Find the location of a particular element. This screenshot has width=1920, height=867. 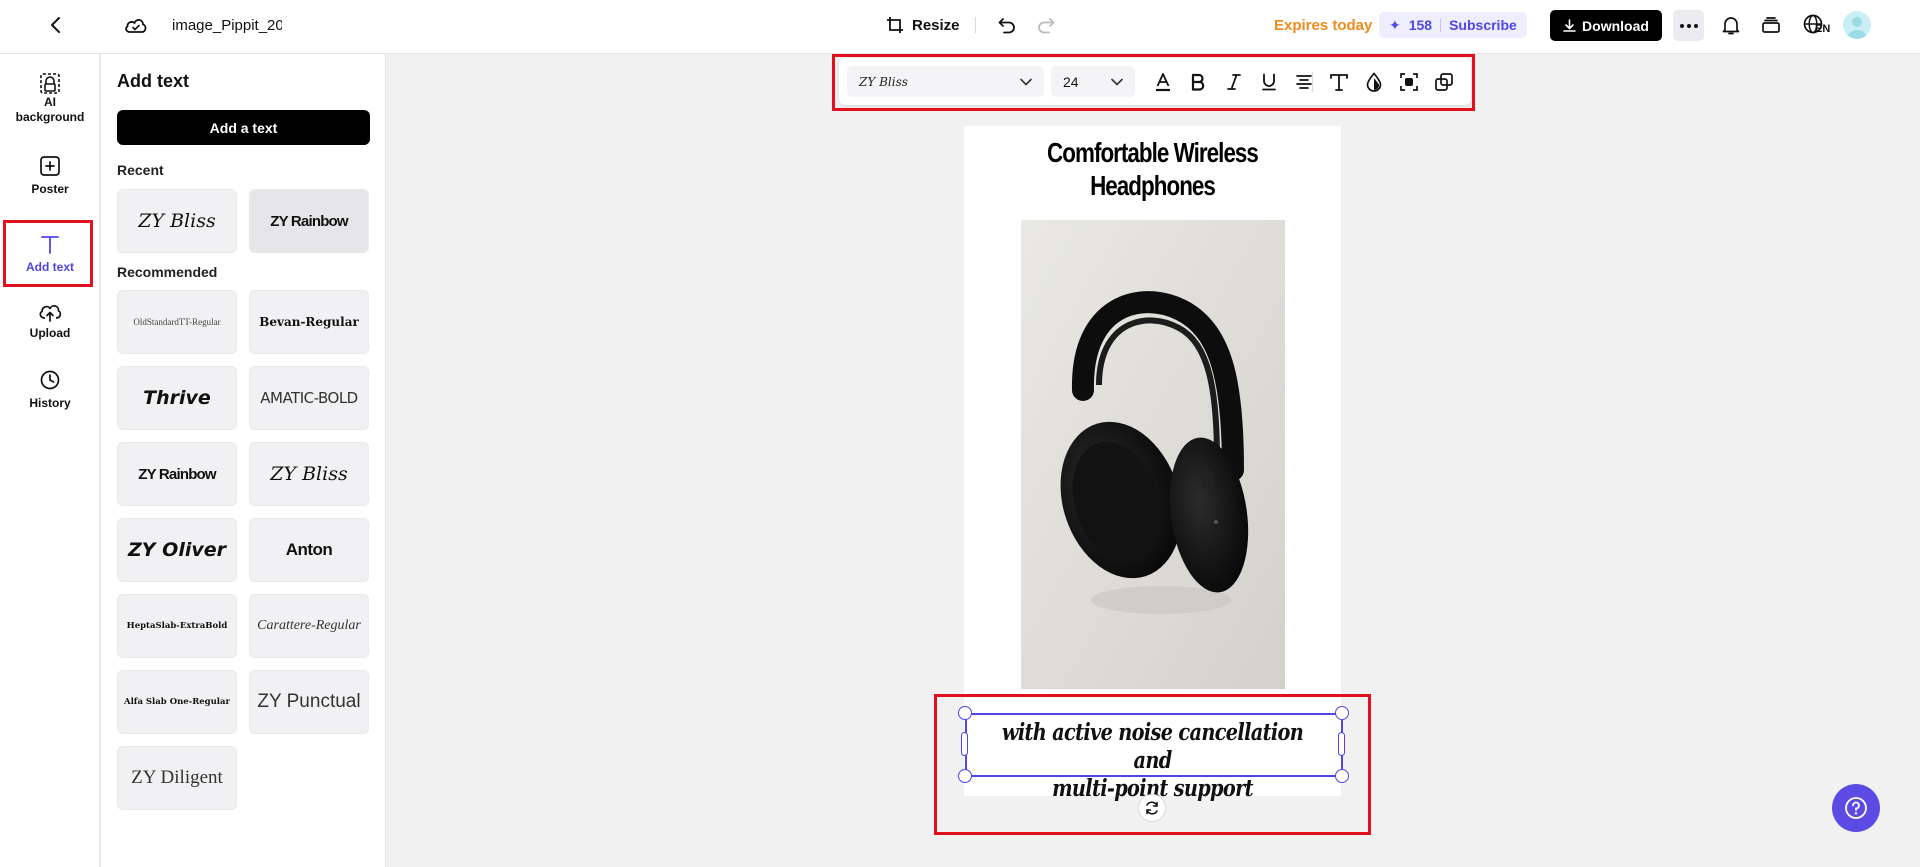

recommended-label: Recommended is located at coordinates (167, 272).